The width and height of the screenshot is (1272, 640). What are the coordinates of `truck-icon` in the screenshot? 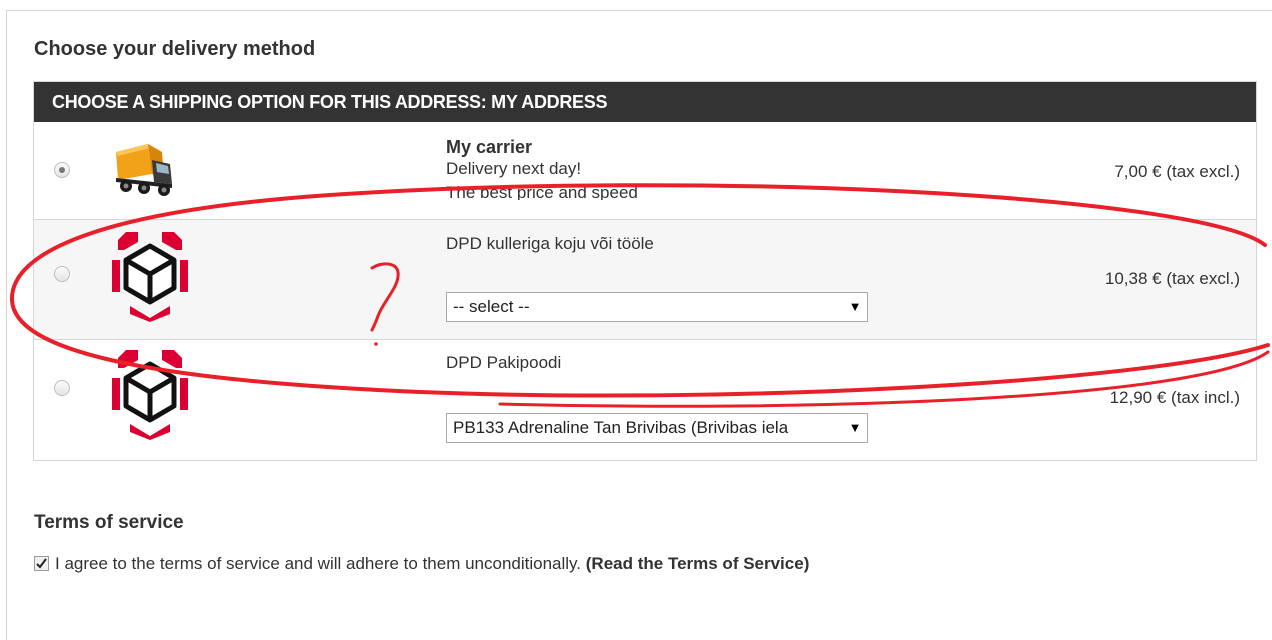 It's located at (143, 169).